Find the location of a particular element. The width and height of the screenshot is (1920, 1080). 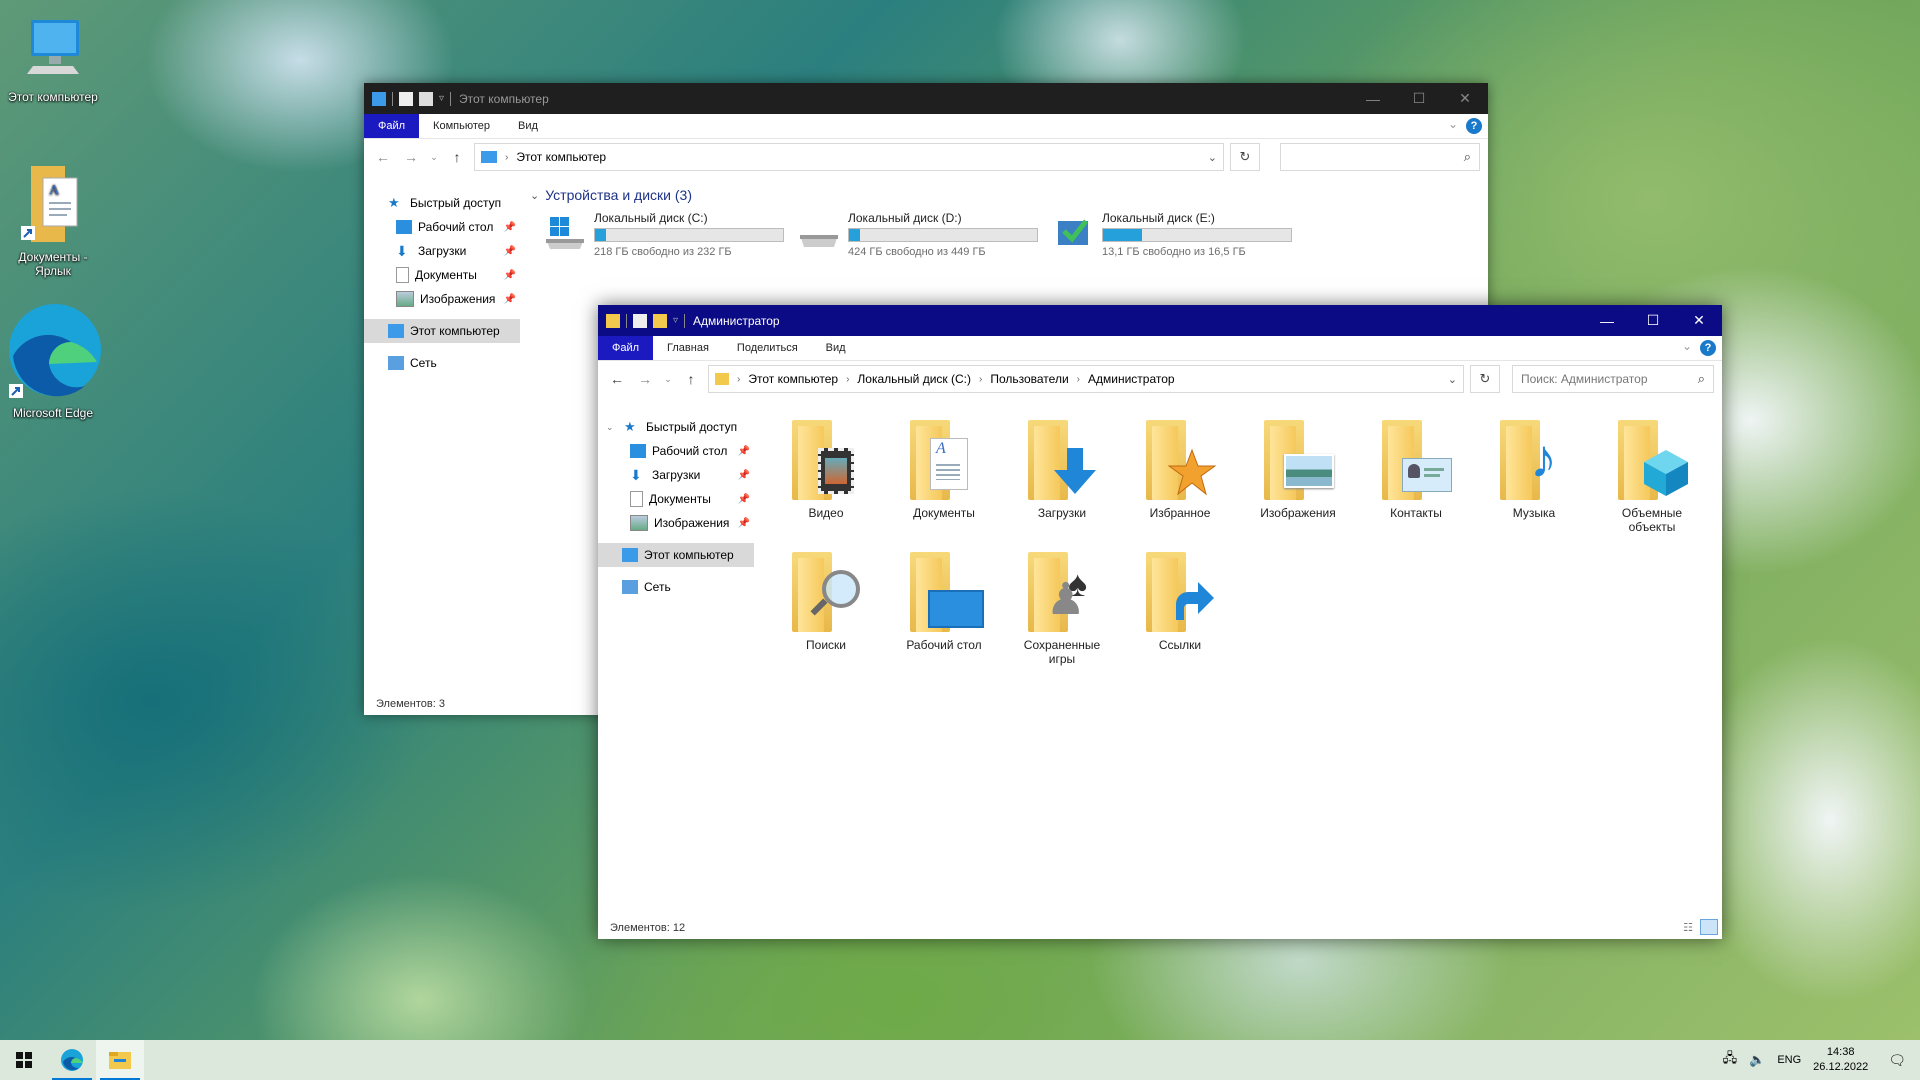

large-icons-view-button is located at coordinates (1709, 927).